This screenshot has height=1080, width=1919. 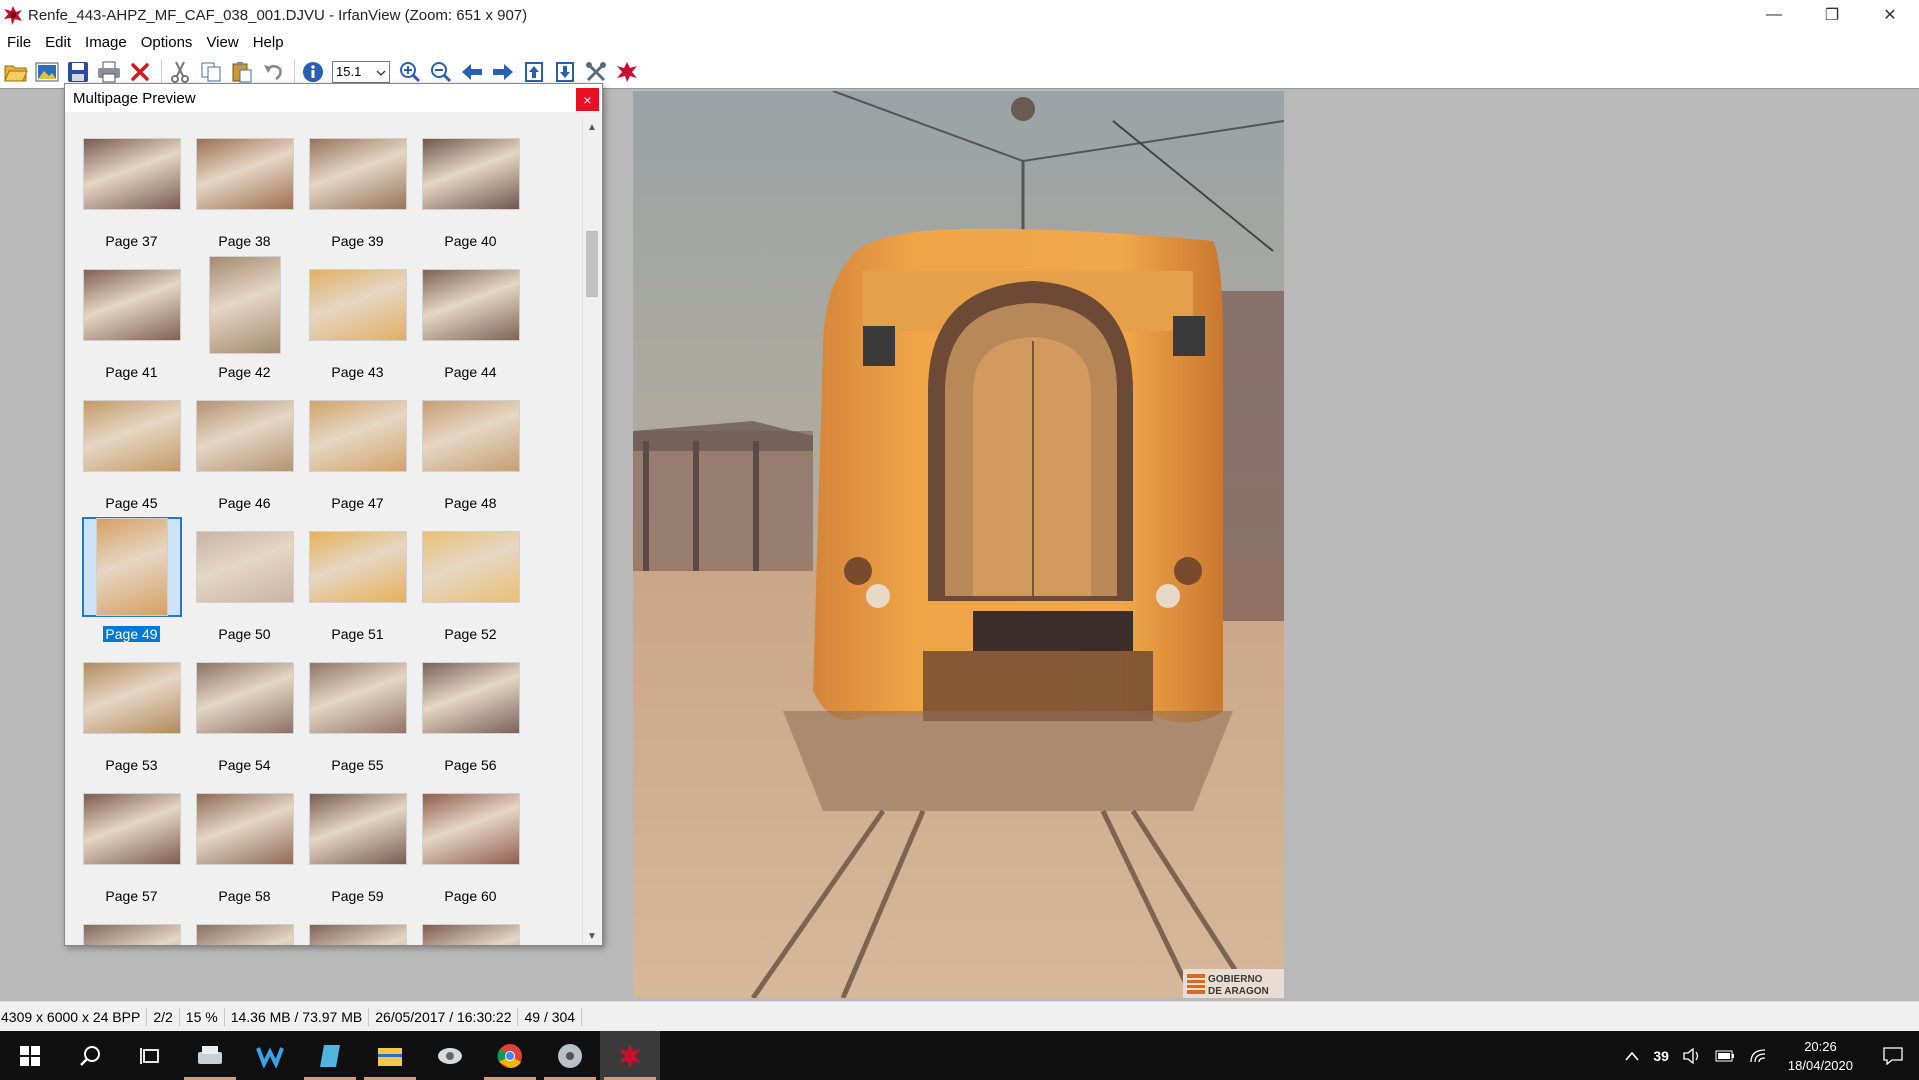 I want to click on thumbnail-caption: Page 51, so click(x=357, y=634).